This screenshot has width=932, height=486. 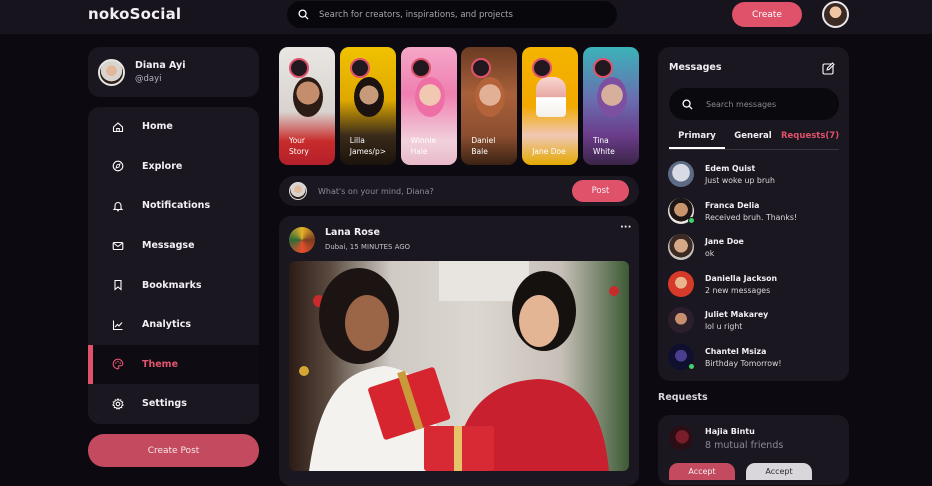 What do you see at coordinates (755, 357) in the screenshot?
I see `message-item: Chantel Msiza Birthday Tomorrow!` at bounding box center [755, 357].